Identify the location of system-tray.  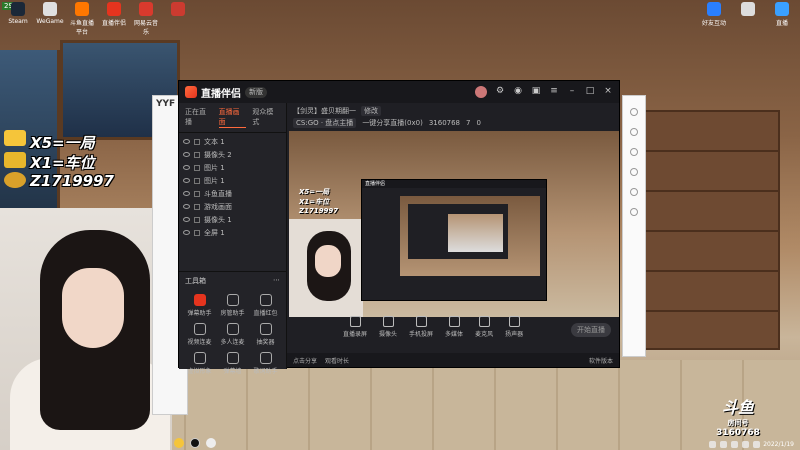
(734, 444).